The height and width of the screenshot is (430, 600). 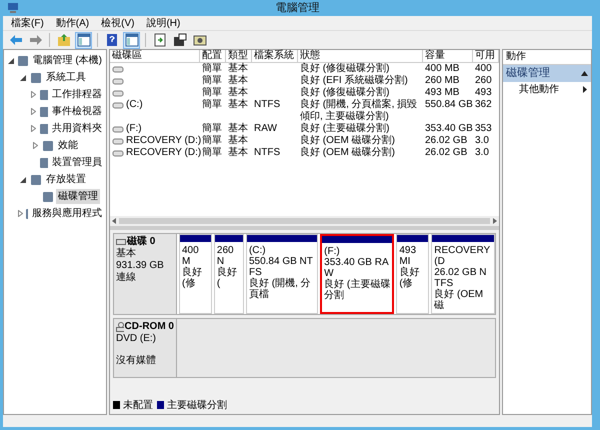 What do you see at coordinates (155, 56) in the screenshot?
I see `column-header: 磁碟區` at bounding box center [155, 56].